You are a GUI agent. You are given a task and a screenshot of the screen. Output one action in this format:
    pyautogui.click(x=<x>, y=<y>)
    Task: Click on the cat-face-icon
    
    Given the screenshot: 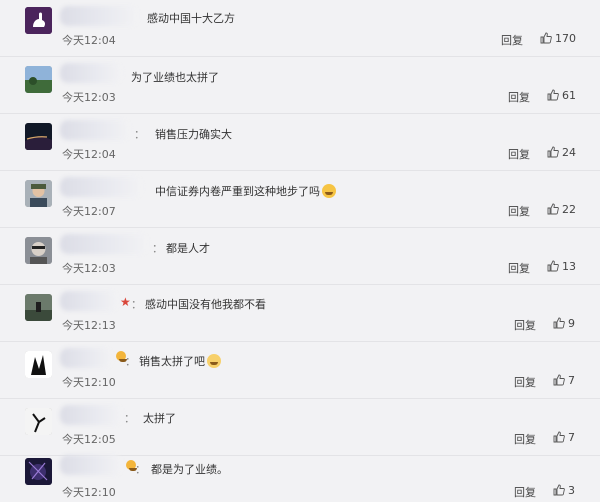 What is the action you would take?
    pyautogui.click(x=214, y=361)
    